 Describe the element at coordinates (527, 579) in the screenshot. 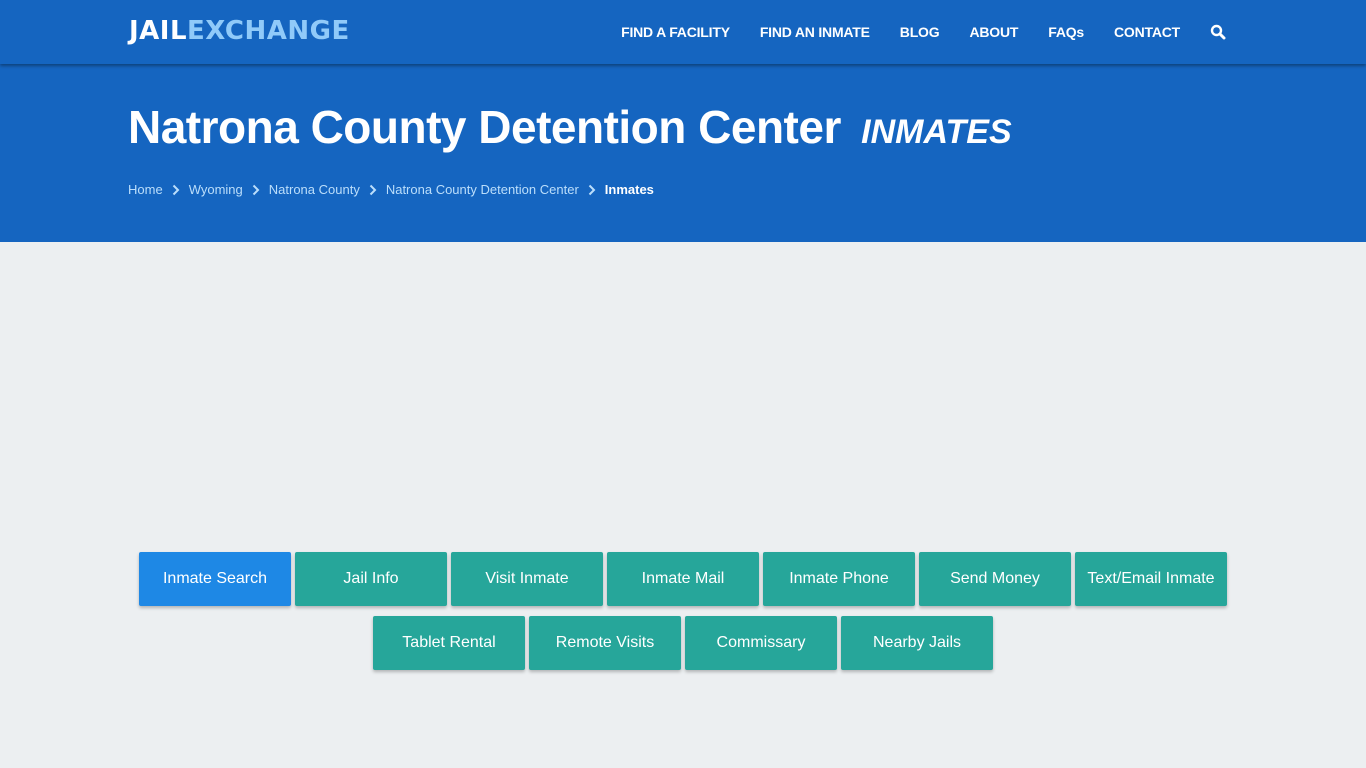

I see `visit-inmate-button: Visit Inmate` at that location.